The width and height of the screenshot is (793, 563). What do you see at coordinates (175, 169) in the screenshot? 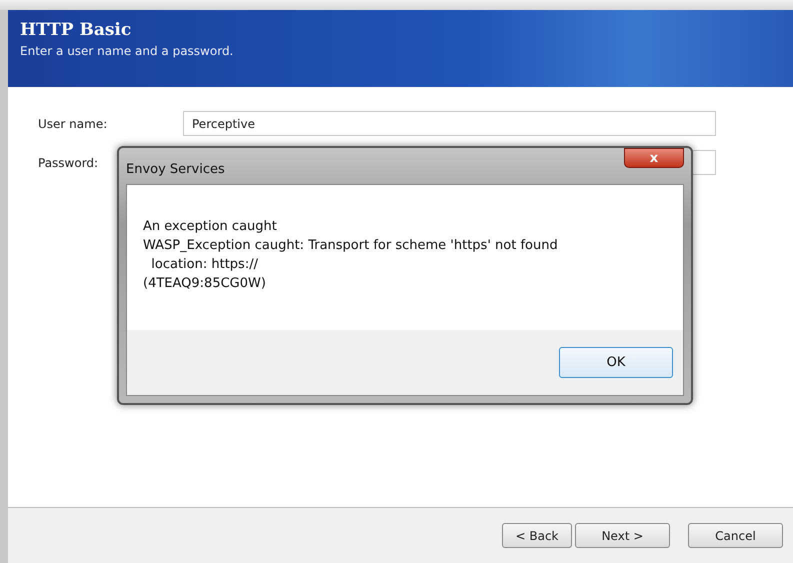
I see `dialog-title: Envoy Services` at bounding box center [175, 169].